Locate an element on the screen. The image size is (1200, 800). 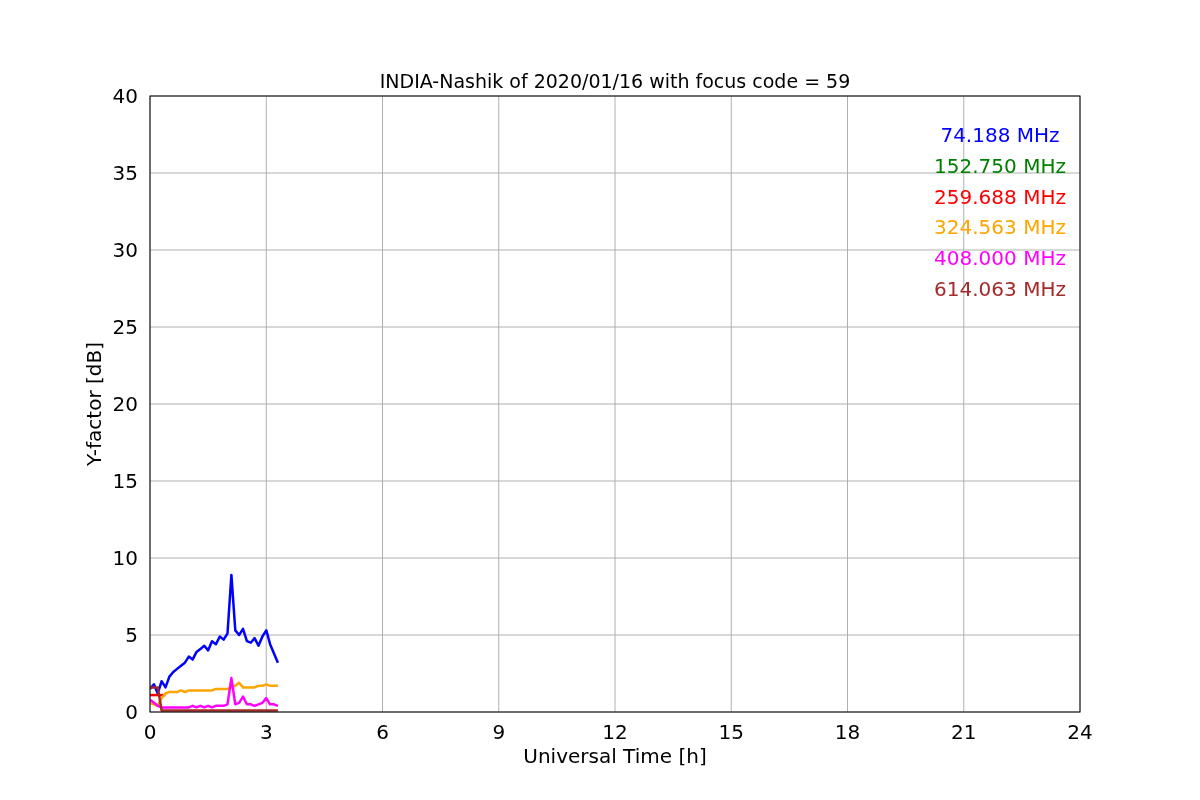
tick-label: 20 is located at coordinates (125, 404).